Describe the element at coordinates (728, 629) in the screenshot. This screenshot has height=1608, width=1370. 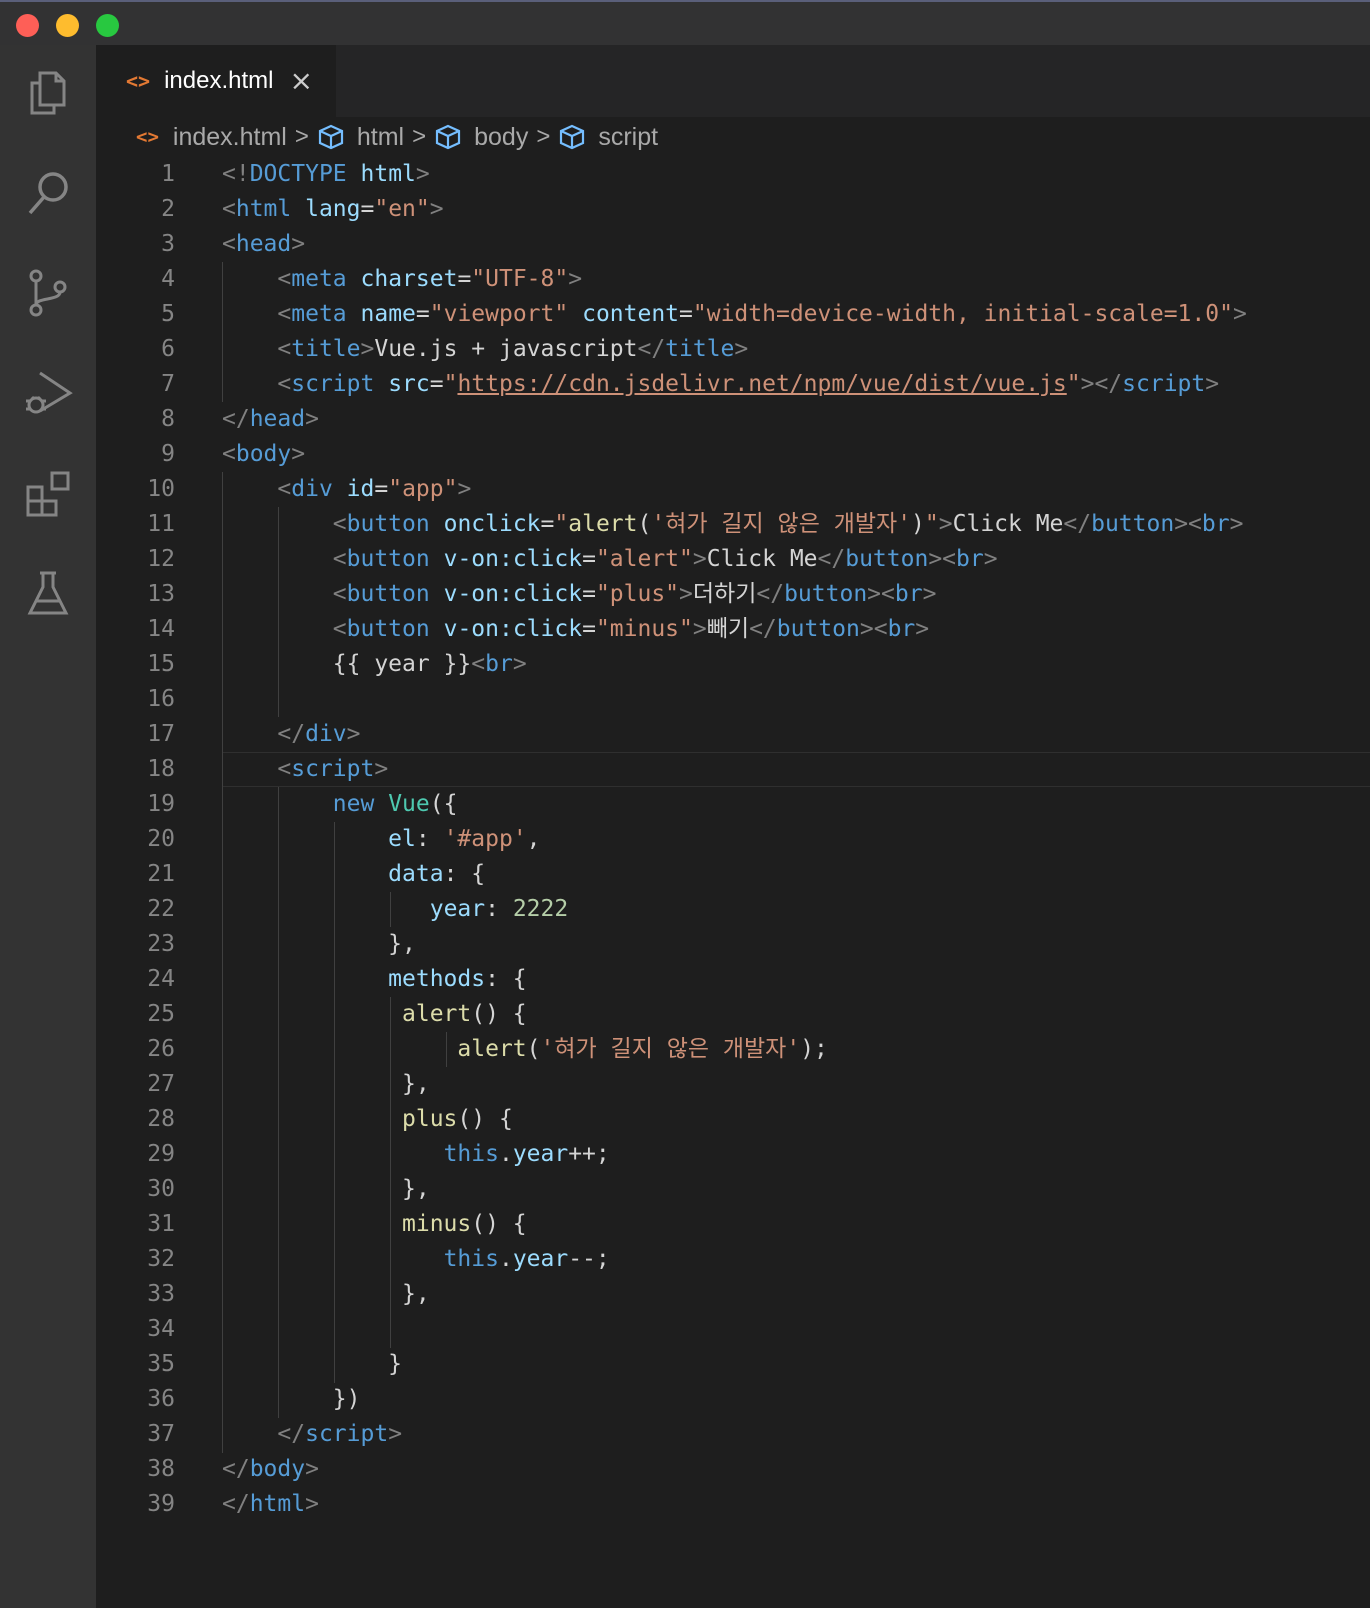
I see `code-token: 빼기` at that location.